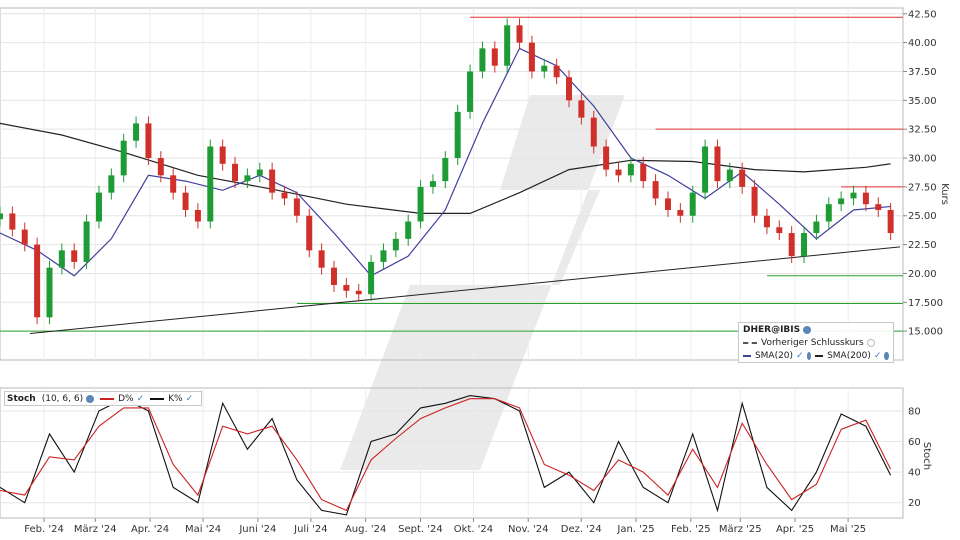 The image size is (960, 540). What do you see at coordinates (772, 329) in the screenshot?
I see `legend-symbol: DHER@IBIS` at bounding box center [772, 329].